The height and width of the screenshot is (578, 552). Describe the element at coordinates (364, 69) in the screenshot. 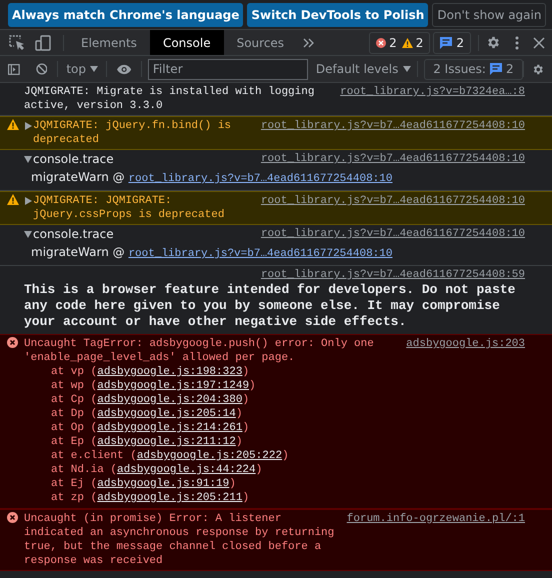

I see `log-levels-dropdown: Default levels` at that location.